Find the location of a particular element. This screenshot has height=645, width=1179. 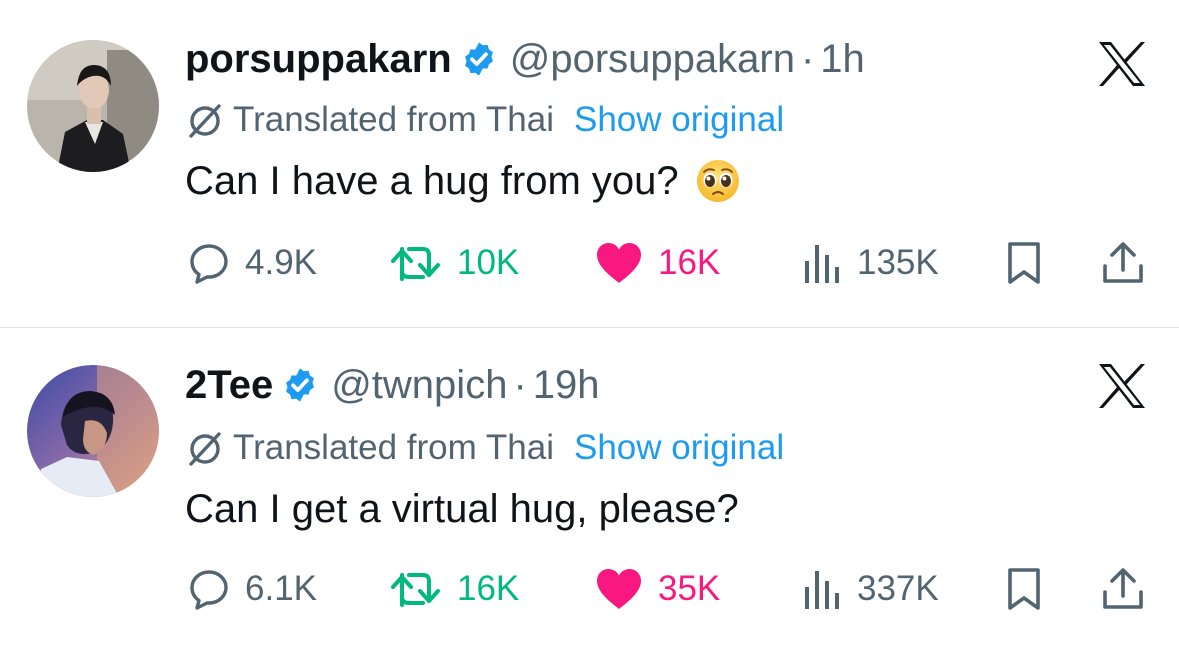

repost-count: 16K is located at coordinates (488, 588).